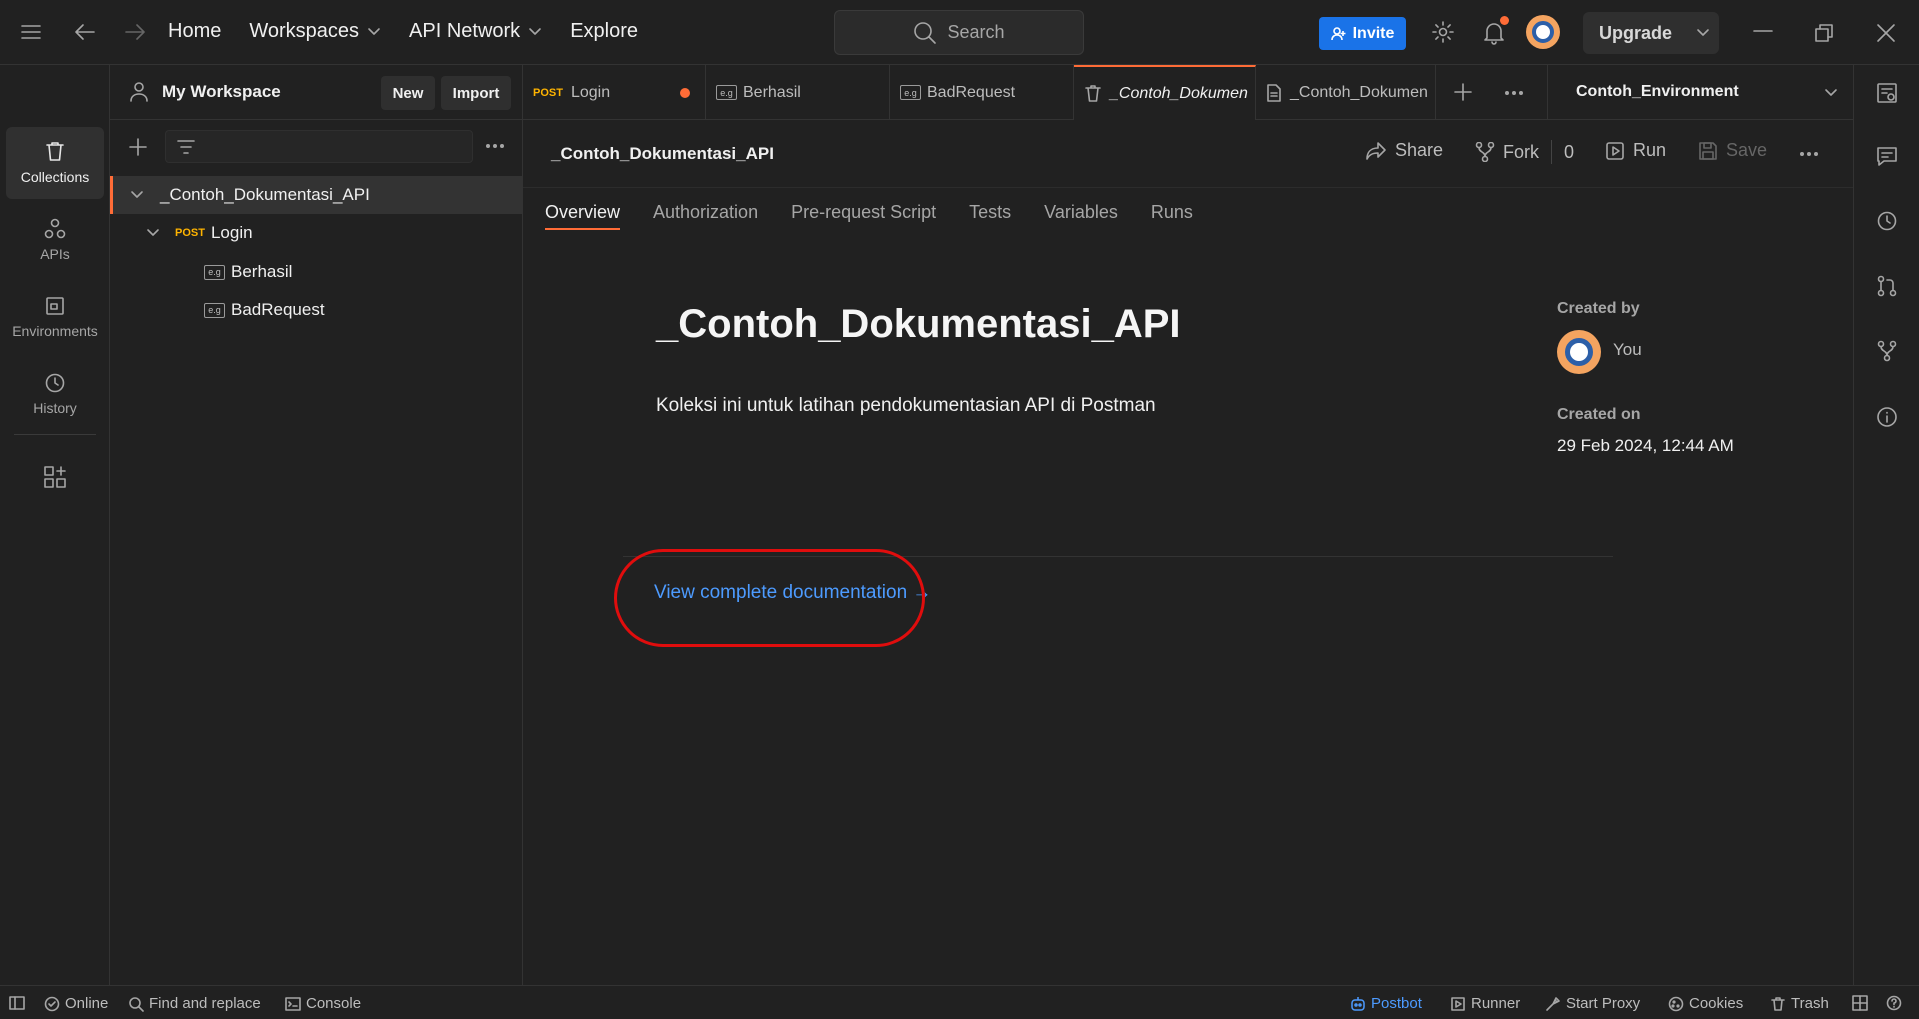  Describe the element at coordinates (590, 92) in the screenshot. I see `tab-label: Login` at that location.